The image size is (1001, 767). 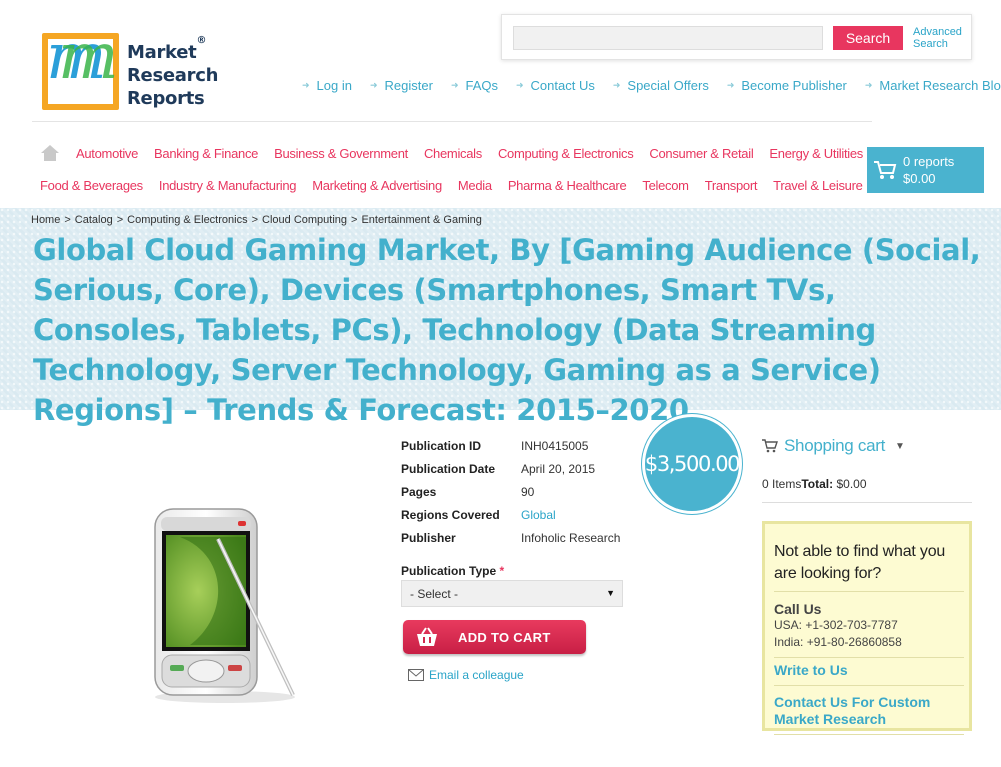 I want to click on detail-value: Global, so click(x=538, y=515).